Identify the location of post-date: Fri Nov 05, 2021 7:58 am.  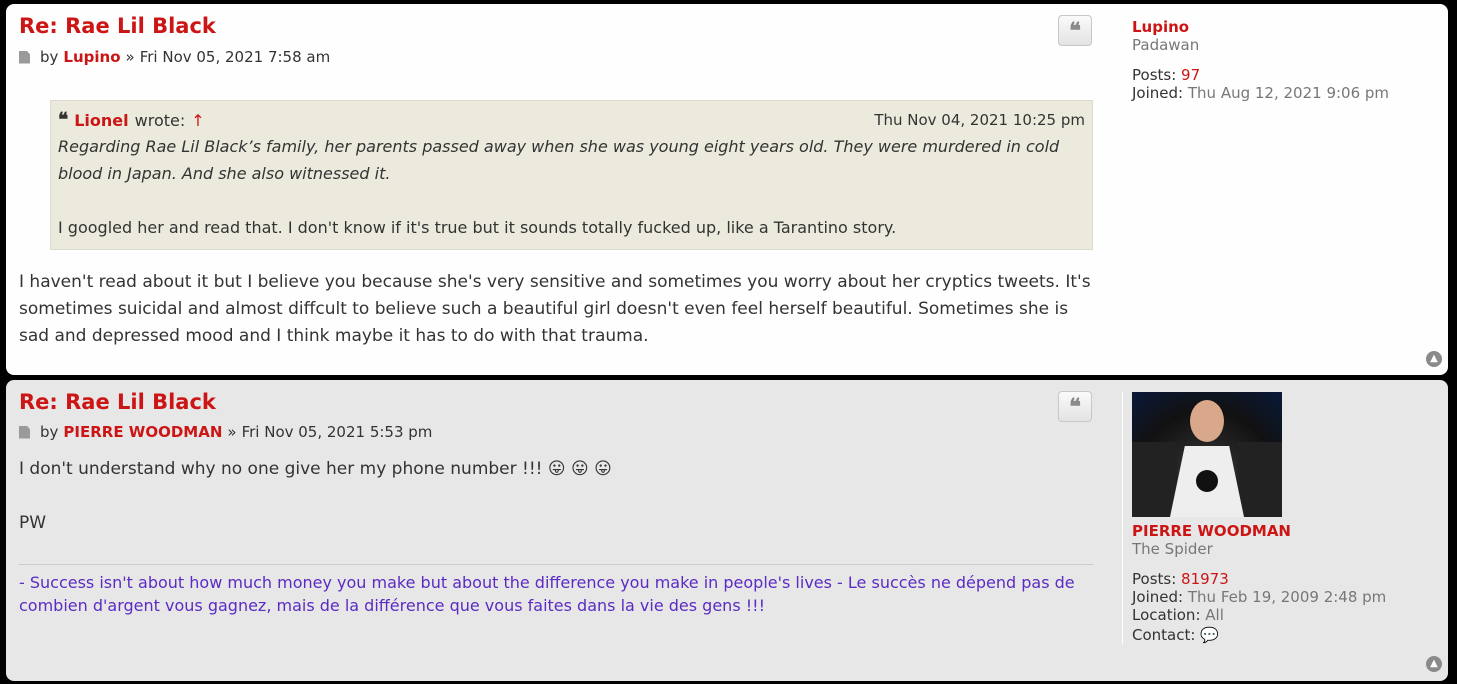
(235, 57).